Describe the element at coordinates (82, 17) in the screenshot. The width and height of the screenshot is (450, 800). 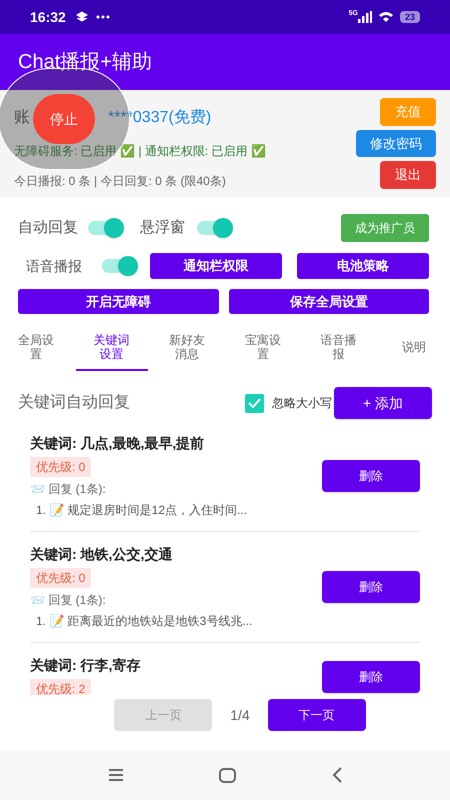
I see `layers-icon` at that location.